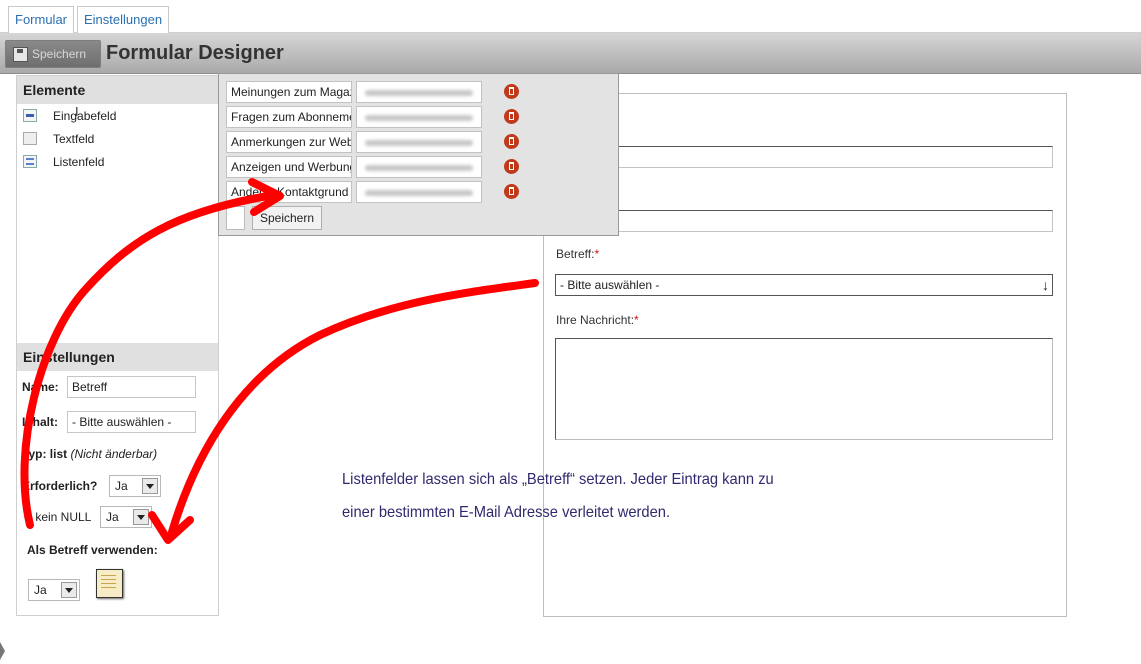  I want to click on subject-setting-value: Ja, so click(40, 590).